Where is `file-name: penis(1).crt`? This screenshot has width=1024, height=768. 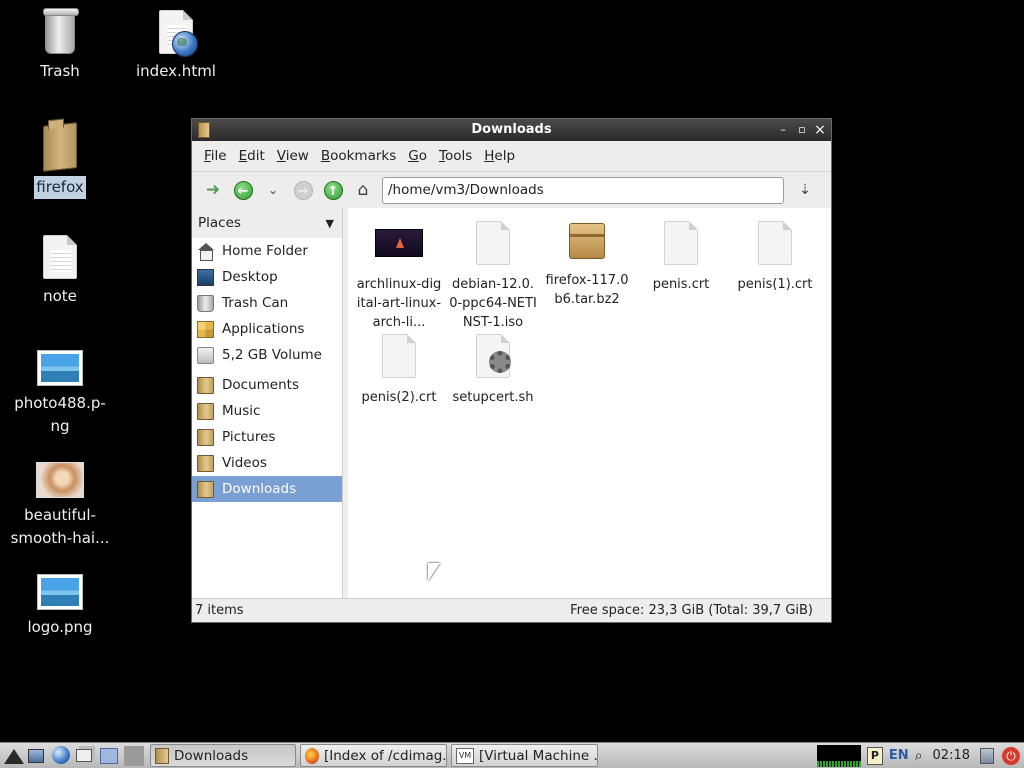 file-name: penis(1).crt is located at coordinates (775, 284).